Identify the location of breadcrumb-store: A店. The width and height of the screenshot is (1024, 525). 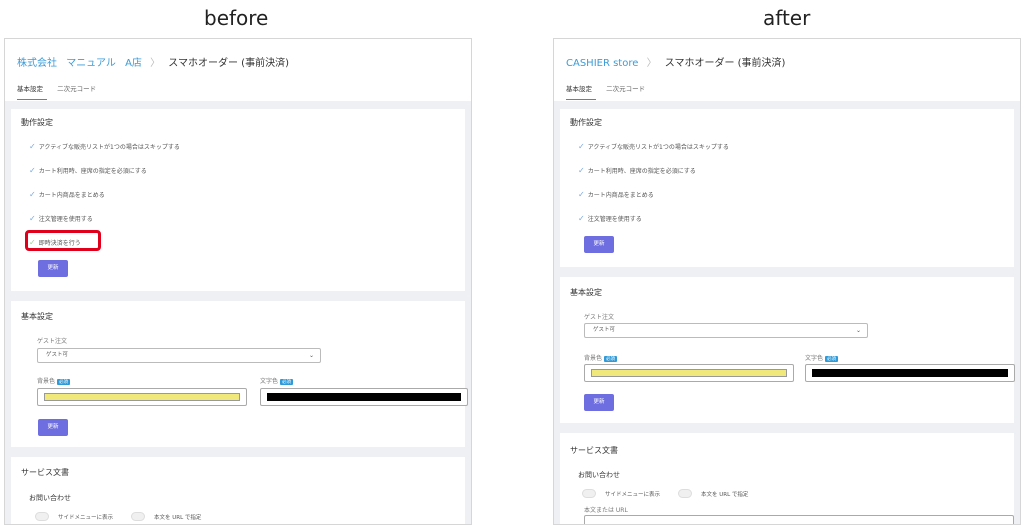
(133, 63).